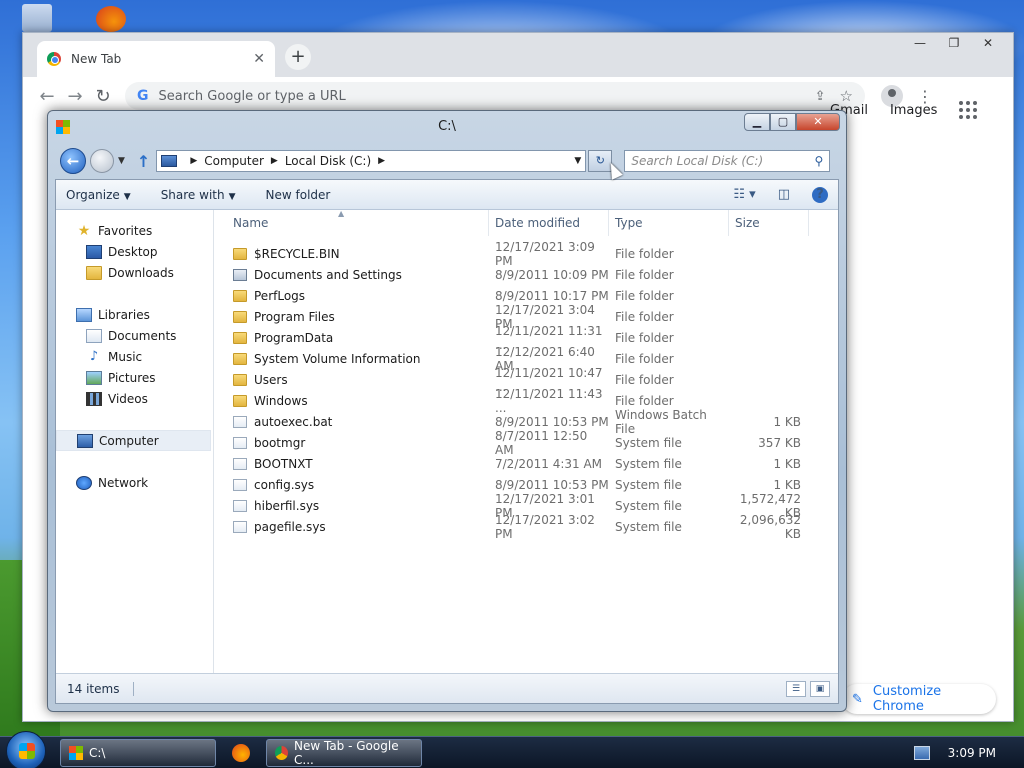 The width and height of the screenshot is (1024, 768). Describe the element at coordinates (371, 161) in the screenshot. I see `address-bar: ▶ Computer ▶ Local Disk (C:) ▶ ▼` at that location.